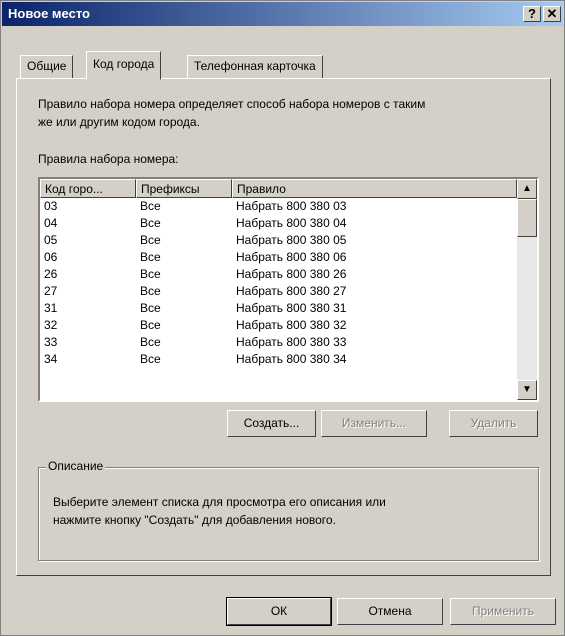  What do you see at coordinates (51, 308) in the screenshot?
I see `cell-area-code: 31` at bounding box center [51, 308].